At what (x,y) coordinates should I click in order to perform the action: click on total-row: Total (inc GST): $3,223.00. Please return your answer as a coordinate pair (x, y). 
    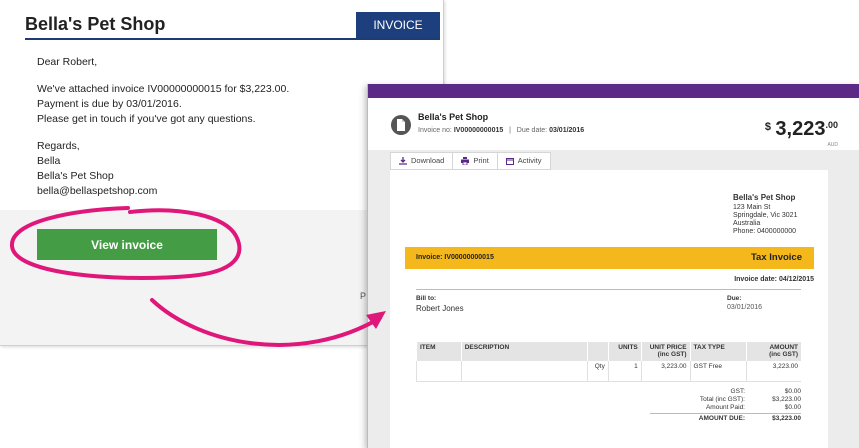
    Looking at the image, I should click on (725, 400).